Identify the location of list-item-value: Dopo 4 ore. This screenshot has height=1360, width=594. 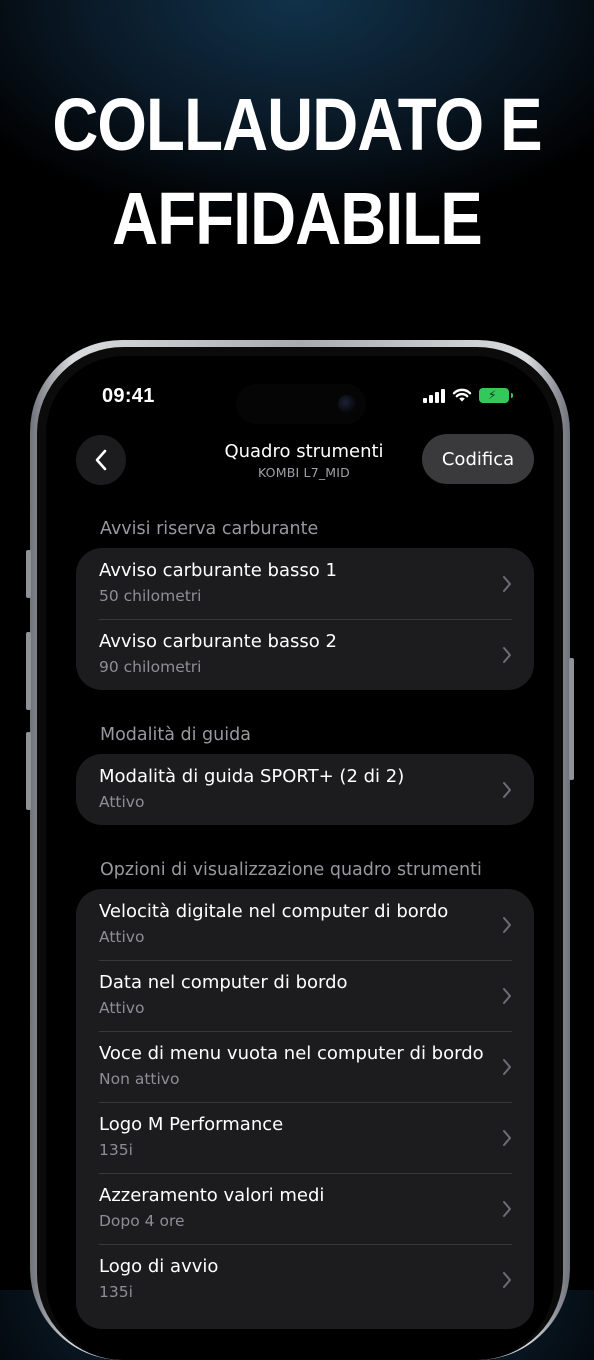
(142, 1221).